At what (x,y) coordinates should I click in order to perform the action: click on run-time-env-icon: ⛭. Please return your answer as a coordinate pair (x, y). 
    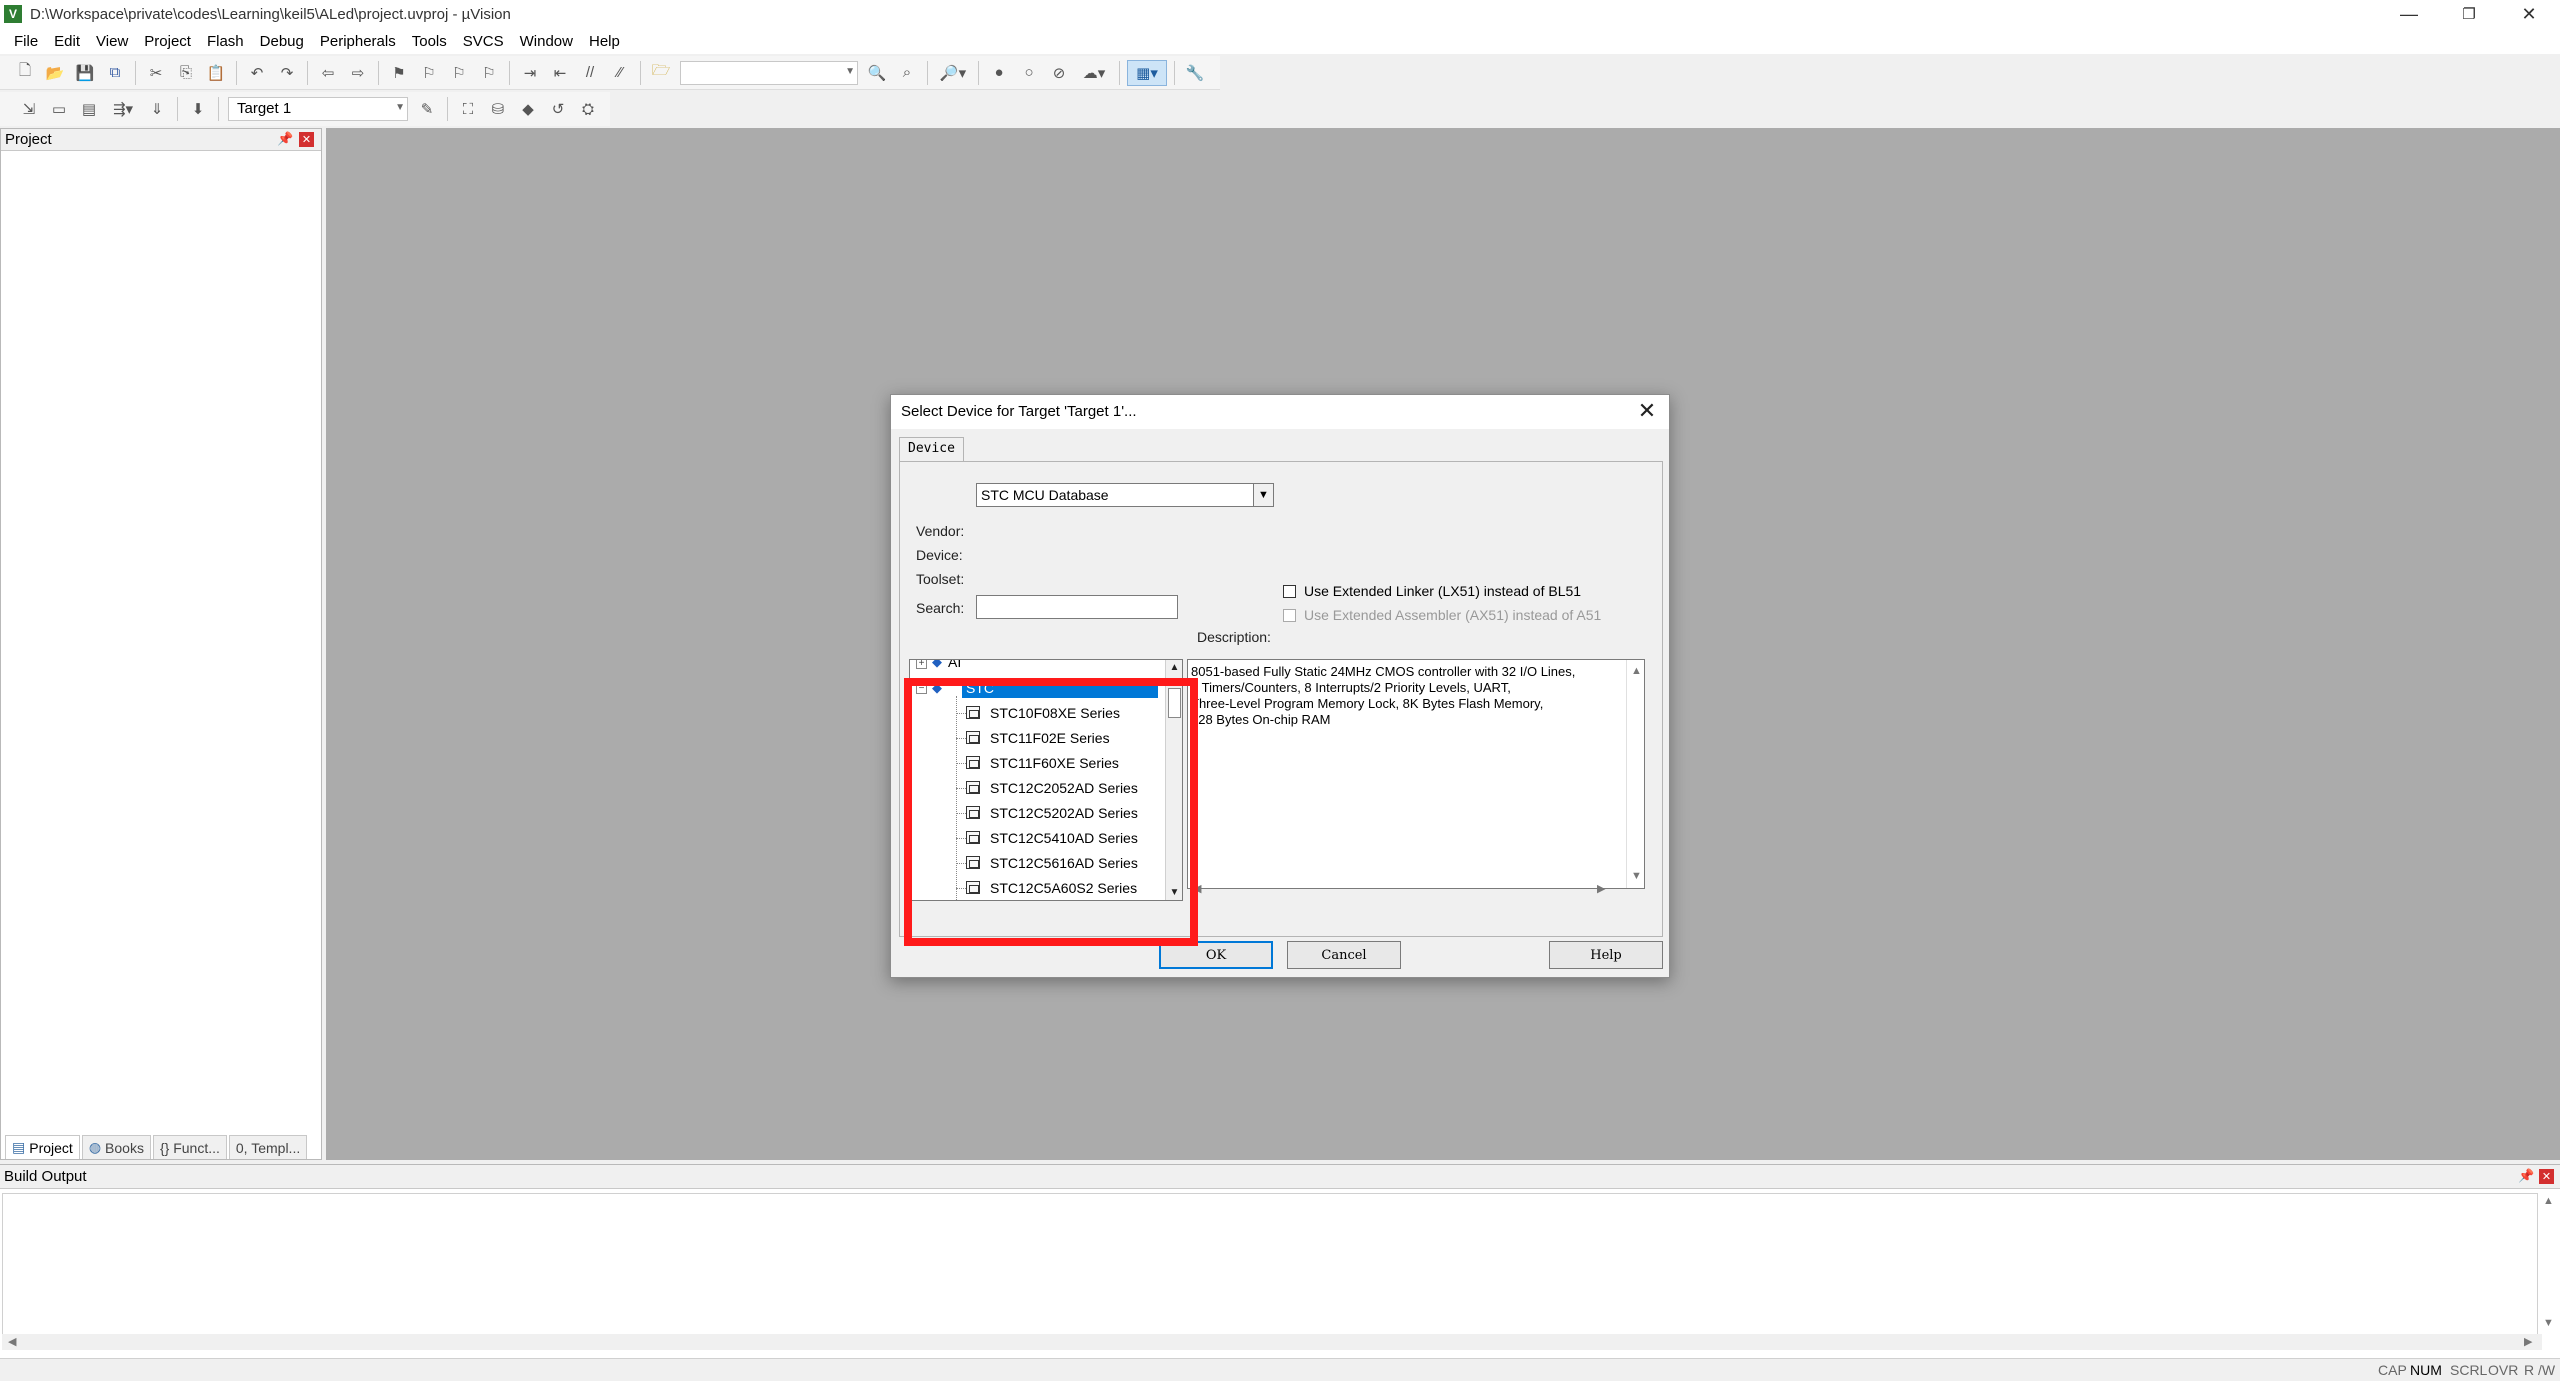
    Looking at the image, I should click on (588, 109).